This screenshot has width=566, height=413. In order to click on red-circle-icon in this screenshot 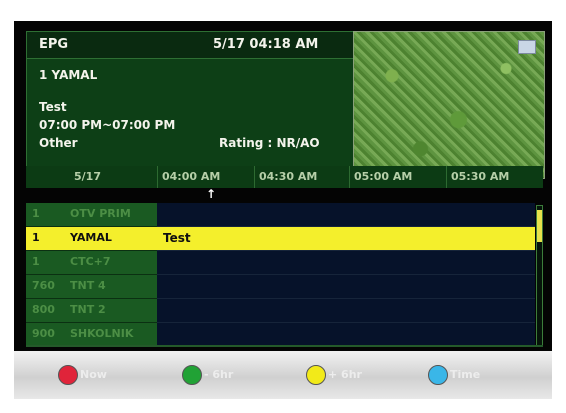, I will do `click(68, 375)`.